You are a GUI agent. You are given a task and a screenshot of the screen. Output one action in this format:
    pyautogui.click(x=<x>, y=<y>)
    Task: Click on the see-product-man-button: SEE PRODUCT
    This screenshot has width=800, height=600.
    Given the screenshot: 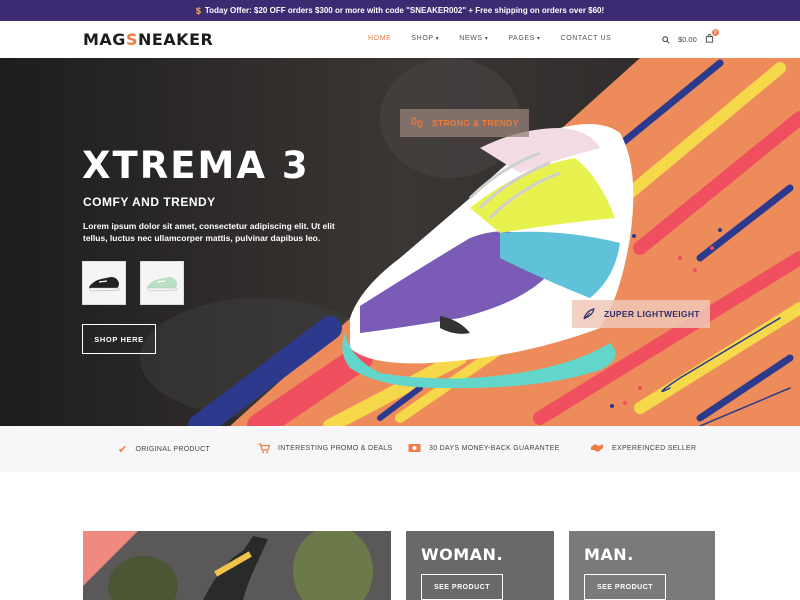 What is the action you would take?
    pyautogui.click(x=625, y=587)
    